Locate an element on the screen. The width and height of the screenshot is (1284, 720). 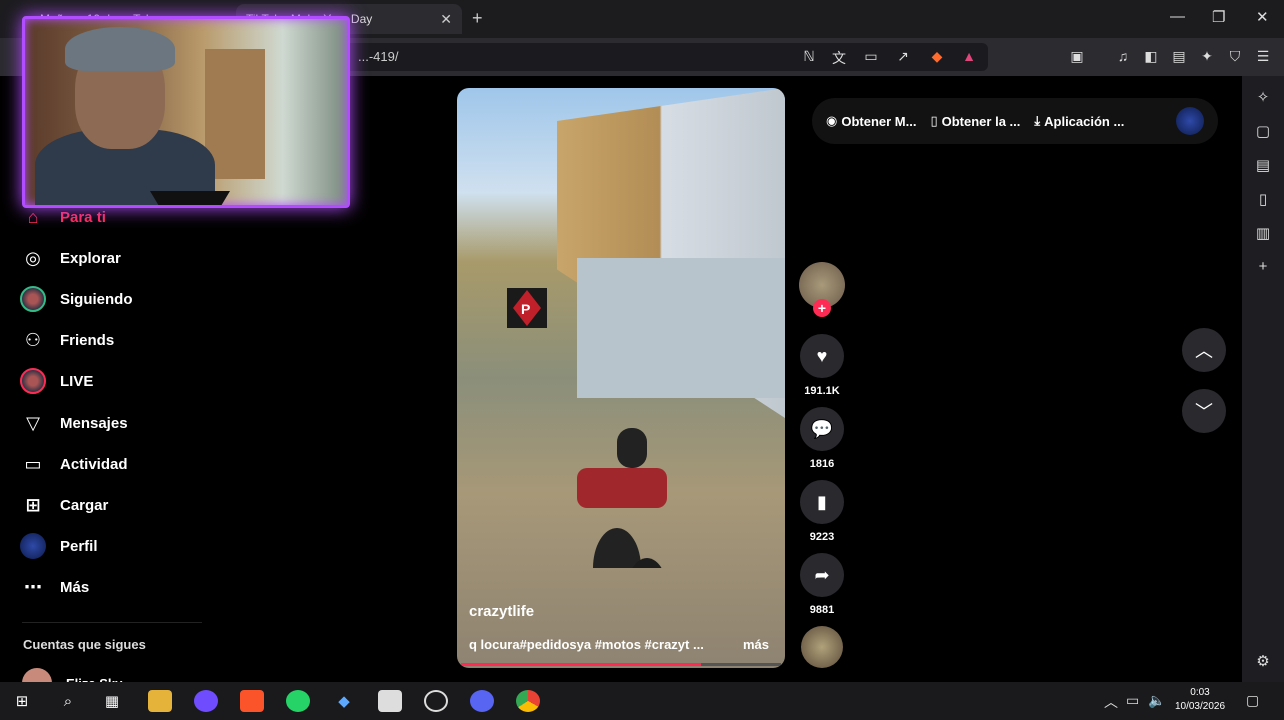
video-progress is located at coordinates (621, 664).